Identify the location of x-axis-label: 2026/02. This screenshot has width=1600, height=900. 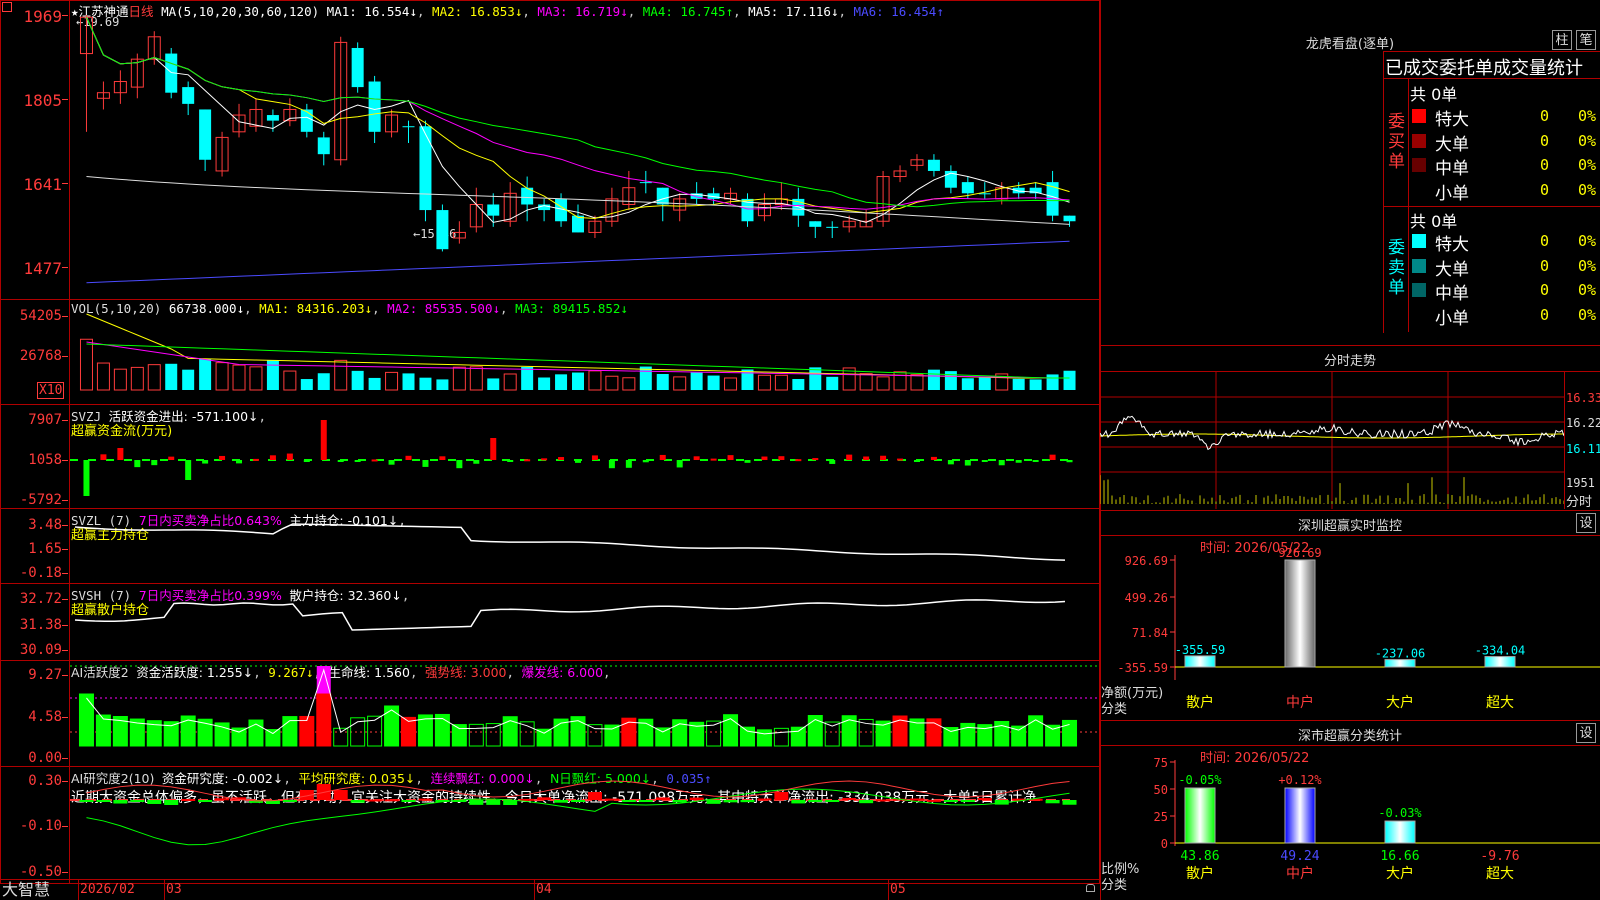
(107, 889).